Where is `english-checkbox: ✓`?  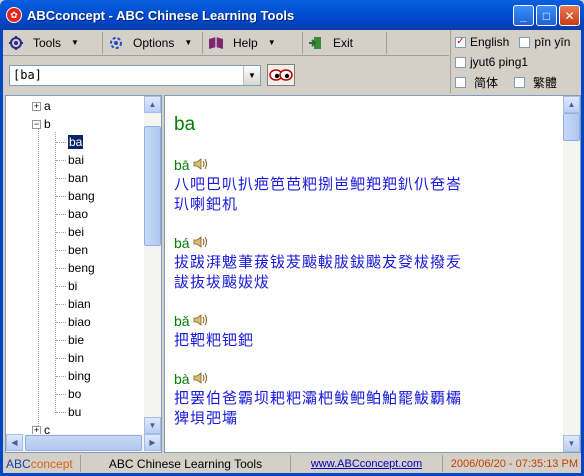 english-checkbox: ✓ is located at coordinates (460, 42).